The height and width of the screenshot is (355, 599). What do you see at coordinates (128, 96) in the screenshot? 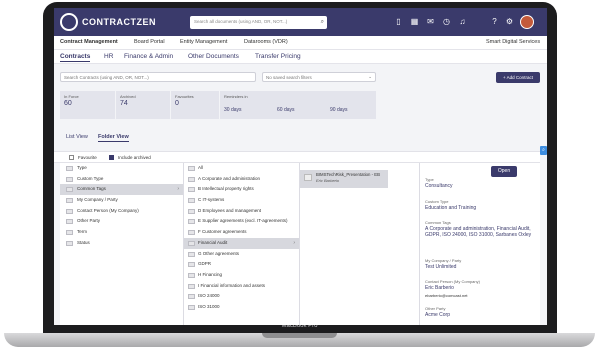
I see `stat-label: Archived` at bounding box center [128, 96].